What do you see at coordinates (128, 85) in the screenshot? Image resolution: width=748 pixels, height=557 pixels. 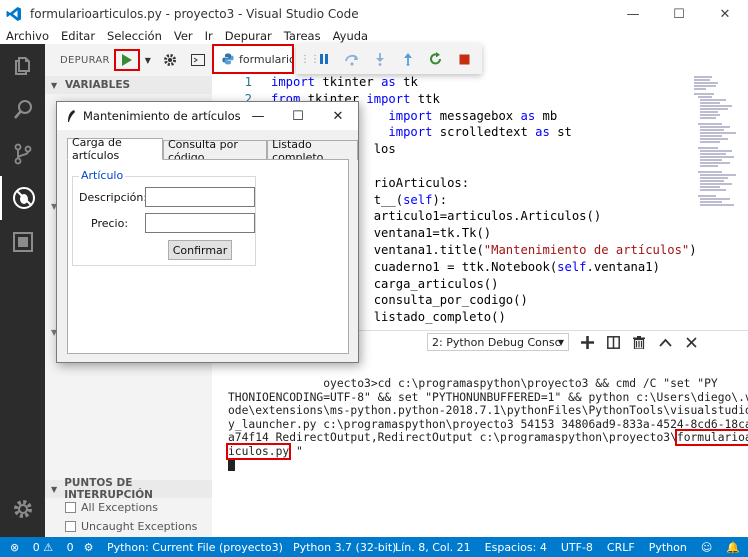 I see `variables-section-header: ▼ VARIABLES` at bounding box center [128, 85].